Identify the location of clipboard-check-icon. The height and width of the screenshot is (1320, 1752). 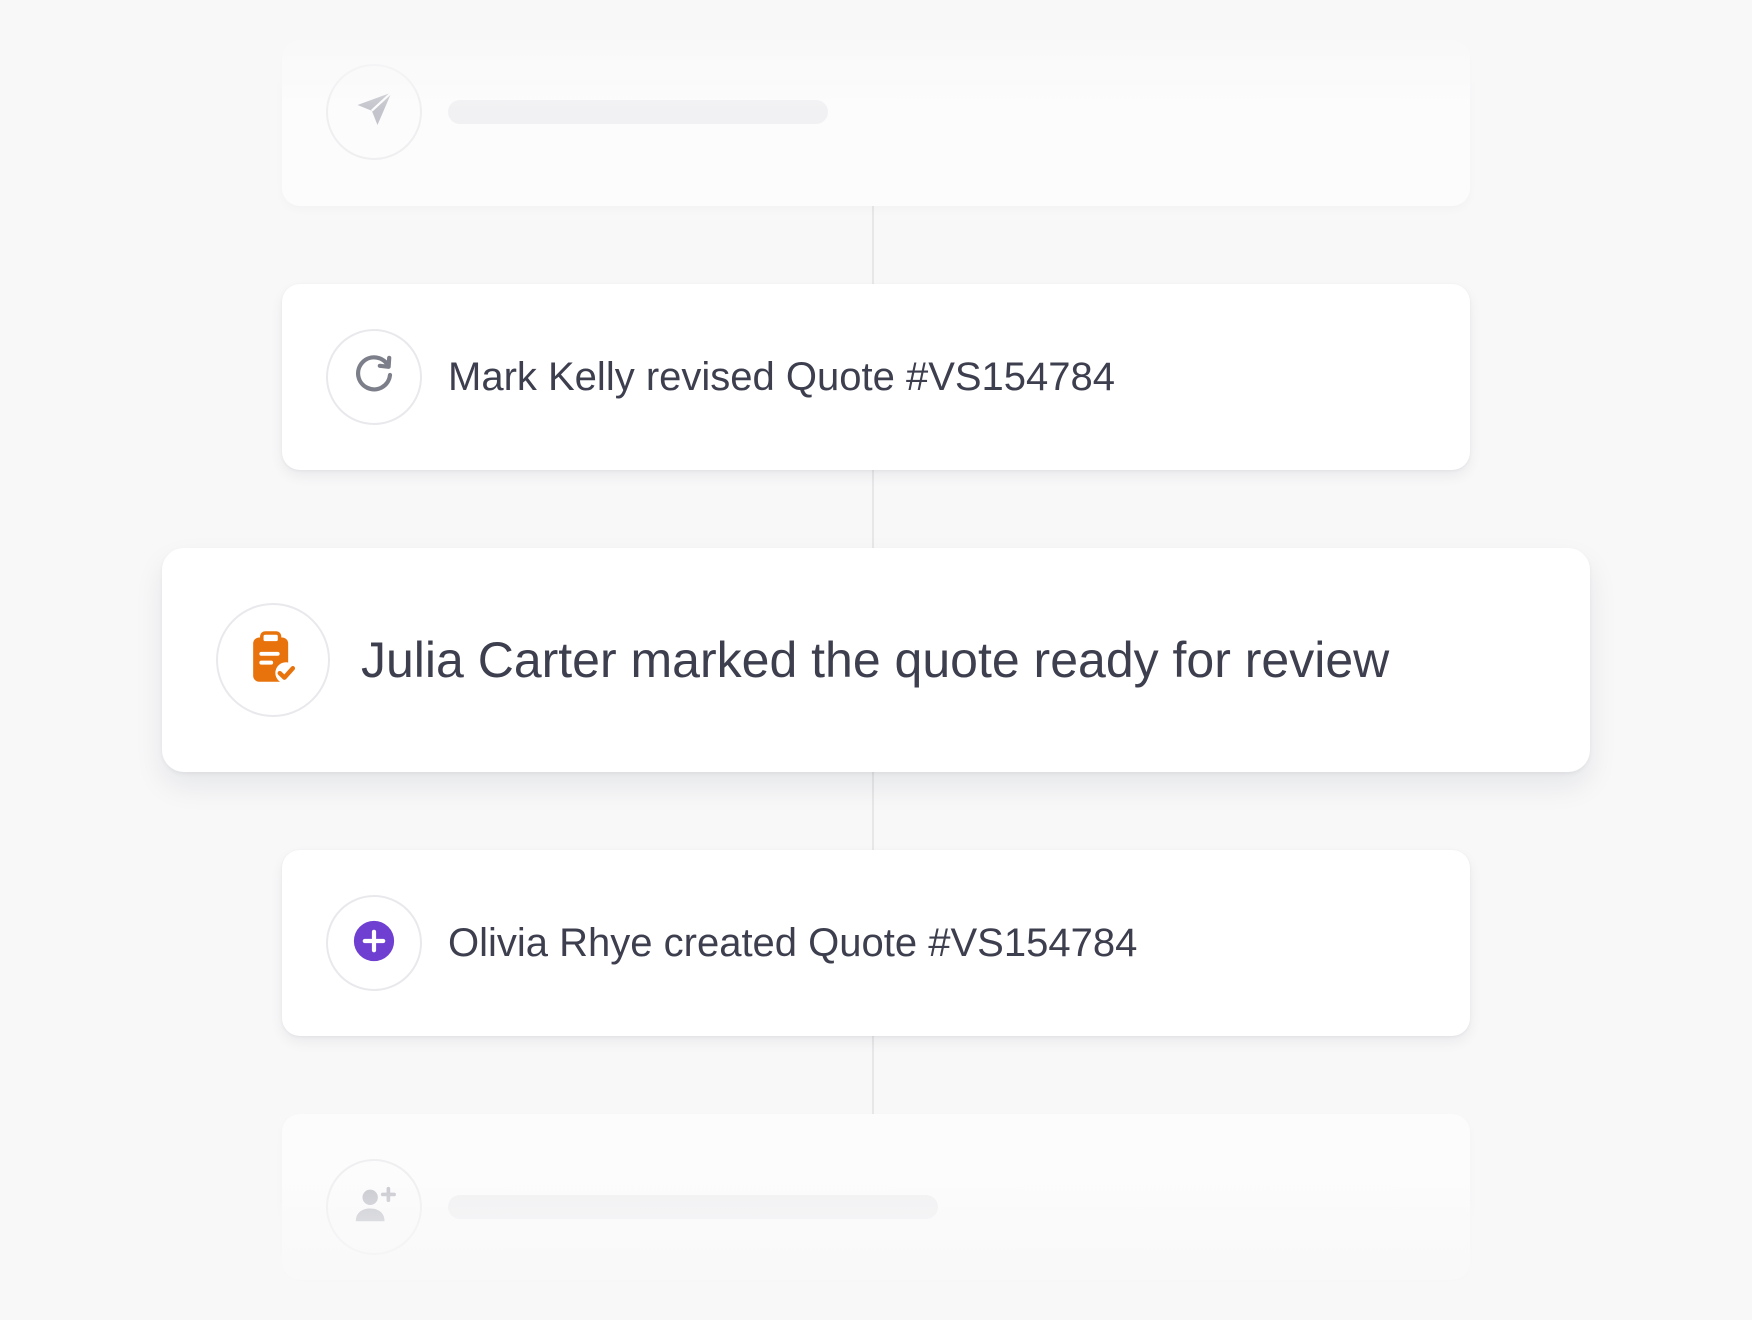
(273, 660).